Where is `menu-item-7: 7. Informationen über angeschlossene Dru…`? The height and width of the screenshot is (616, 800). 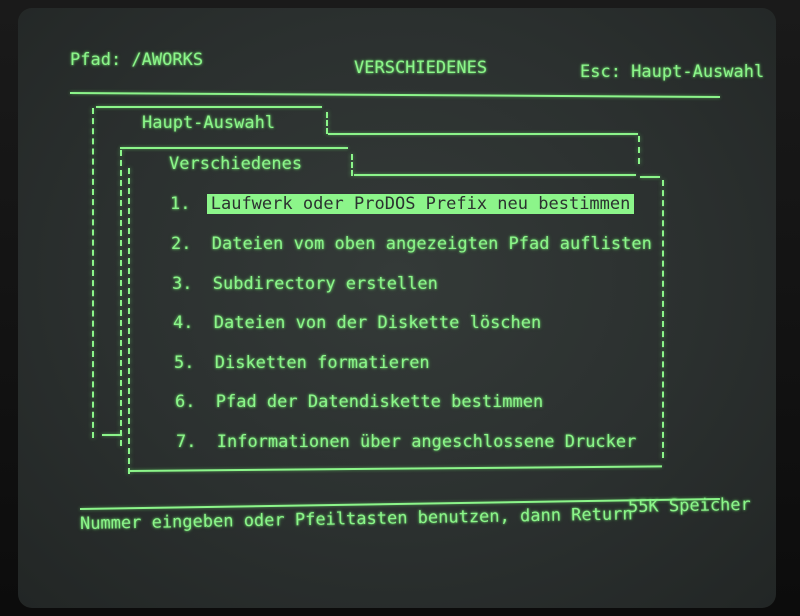 menu-item-7: 7. Informationen über angeschlossene Dru… is located at coordinates (406, 442).